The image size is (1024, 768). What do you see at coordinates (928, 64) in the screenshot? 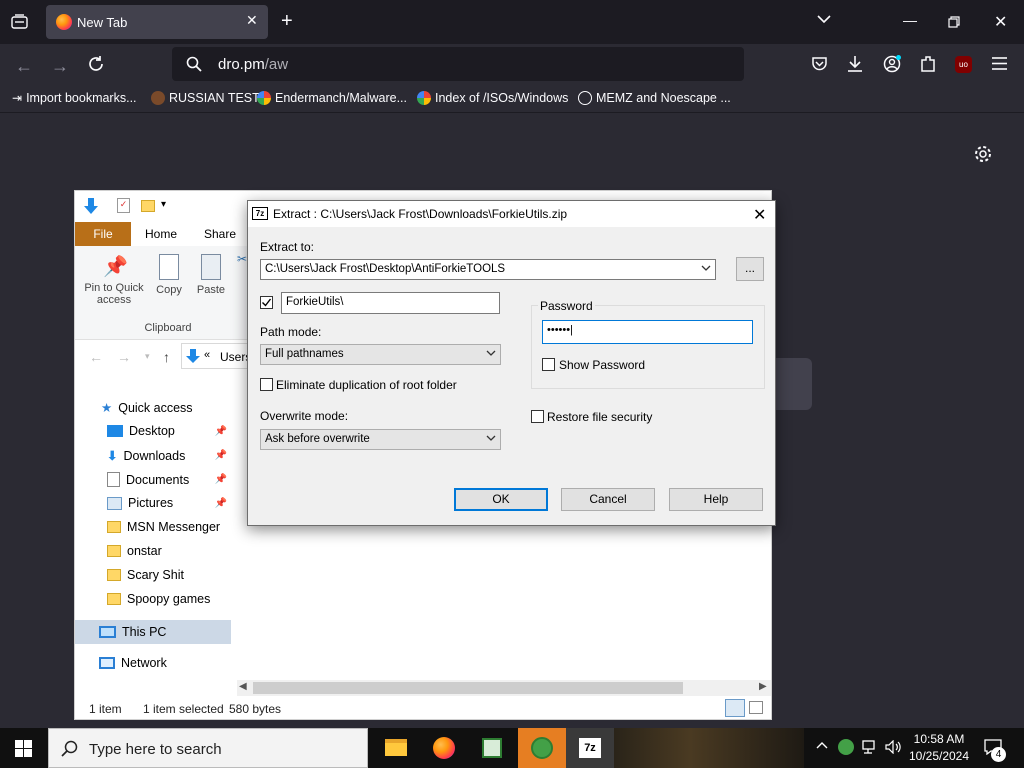
I see `extensions-icon` at bounding box center [928, 64].